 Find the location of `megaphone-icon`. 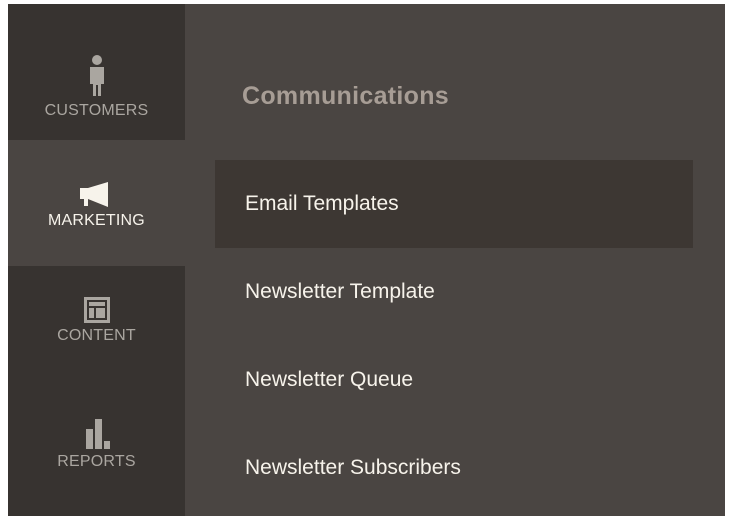

megaphone-icon is located at coordinates (97, 195).